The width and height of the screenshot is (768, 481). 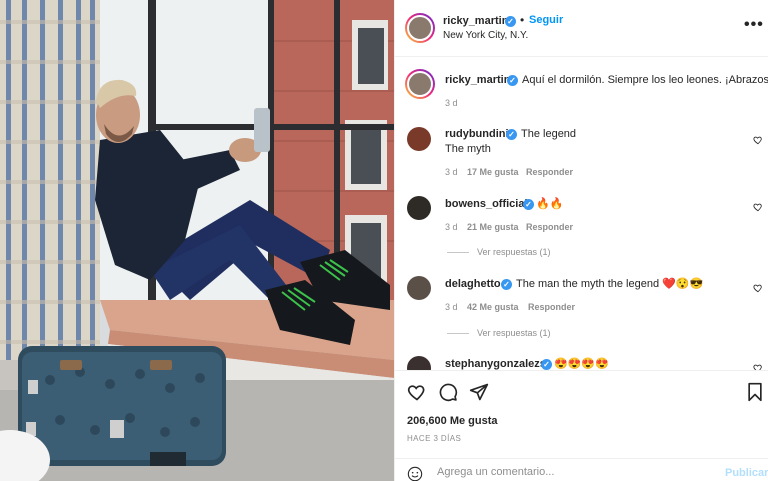 What do you see at coordinates (486, 204) in the screenshot?
I see `comment-username: bowens_official` at bounding box center [486, 204].